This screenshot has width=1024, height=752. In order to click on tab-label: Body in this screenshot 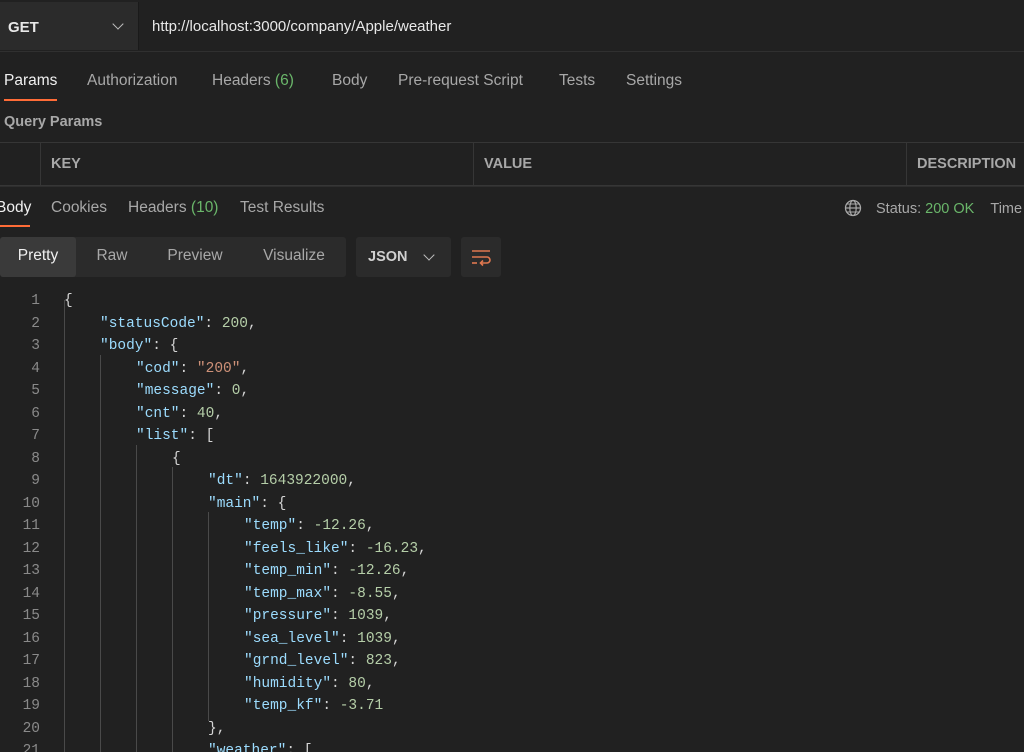, I will do `click(16, 207)`.